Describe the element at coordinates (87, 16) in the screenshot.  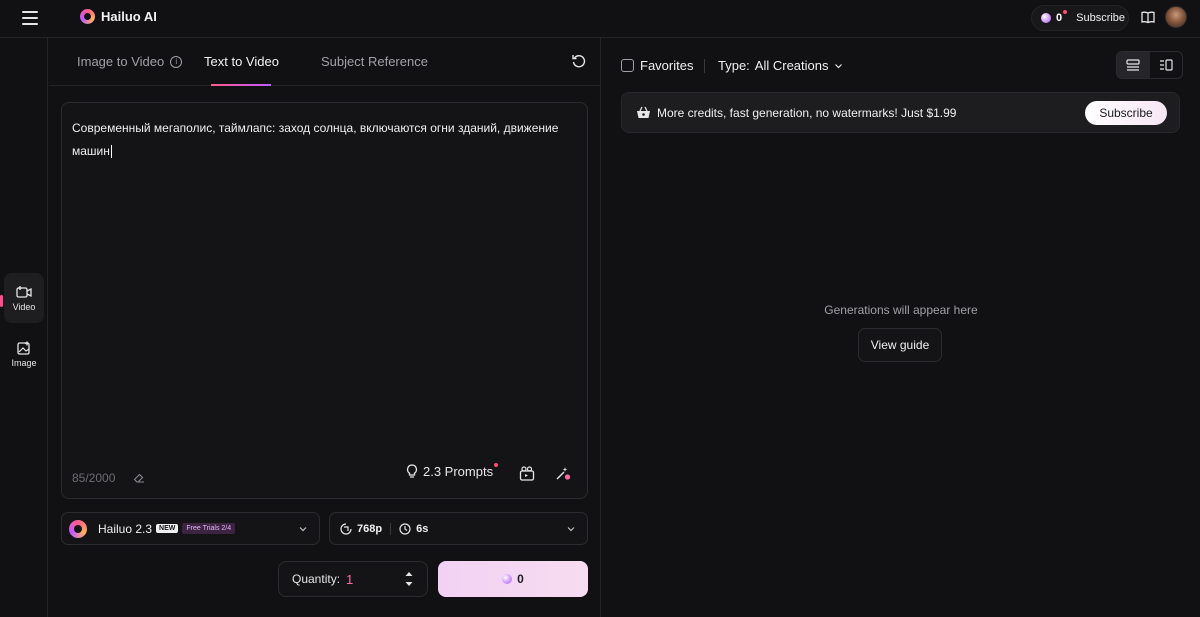
I see `hailuo-logo-icon` at that location.